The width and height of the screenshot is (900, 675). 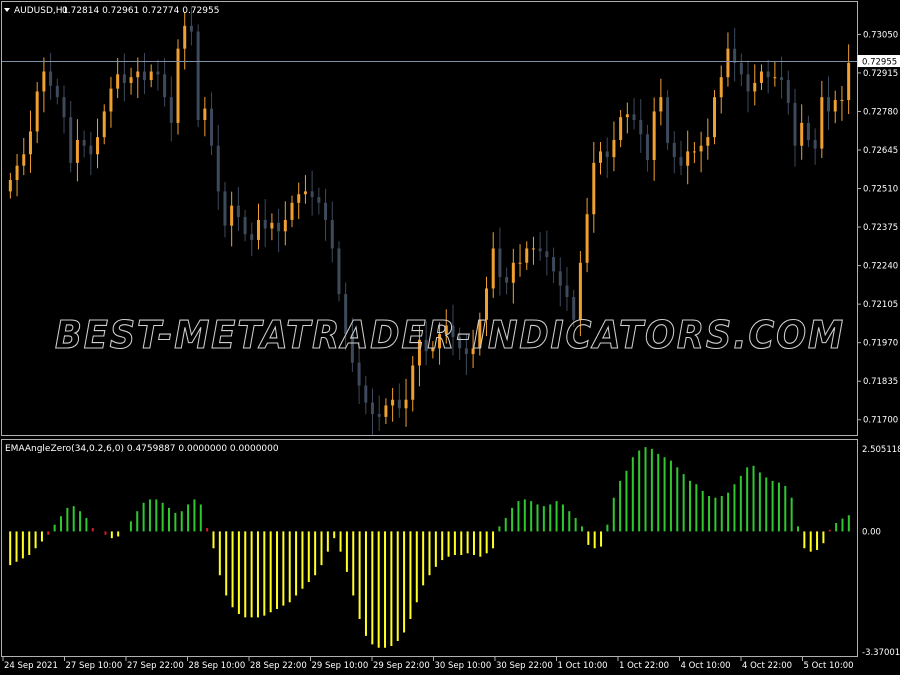 What do you see at coordinates (879, 63) in the screenshot?
I see `current-price-value: 0.72955` at bounding box center [879, 63].